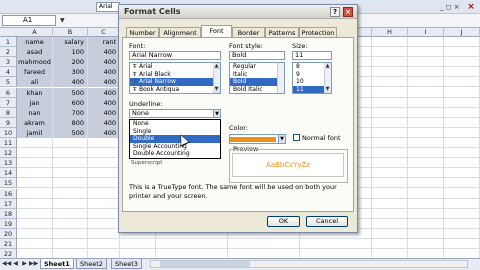 The width and height of the screenshot is (480, 270). I want to click on underline-select: None, so click(175, 113).